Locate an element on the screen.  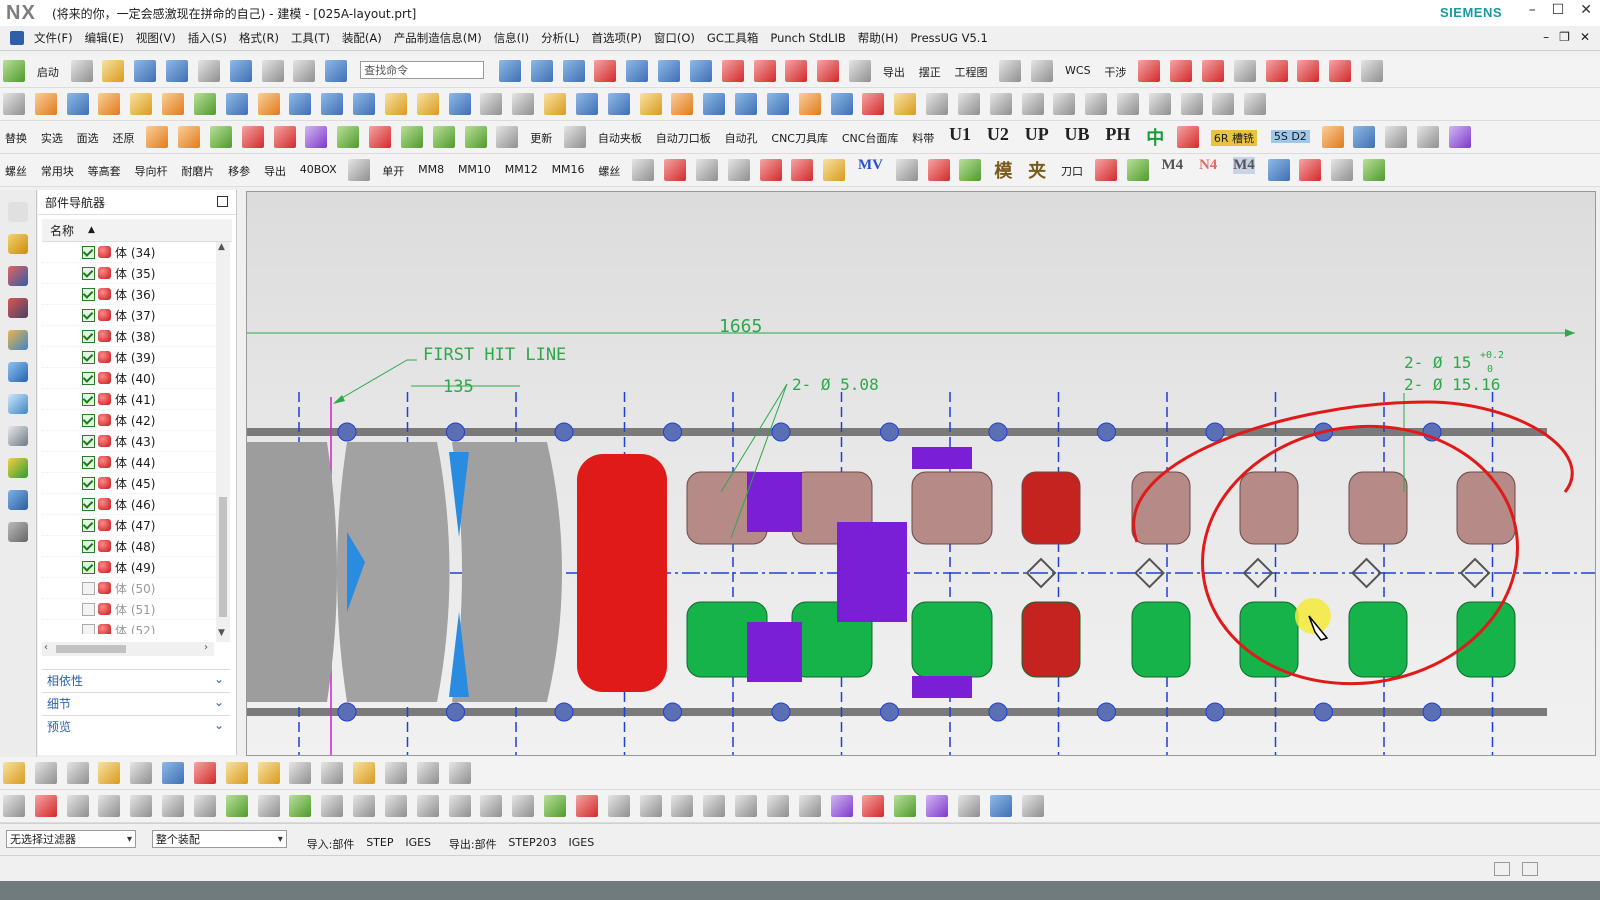
wear-icon is located at coordinates (284, 137).